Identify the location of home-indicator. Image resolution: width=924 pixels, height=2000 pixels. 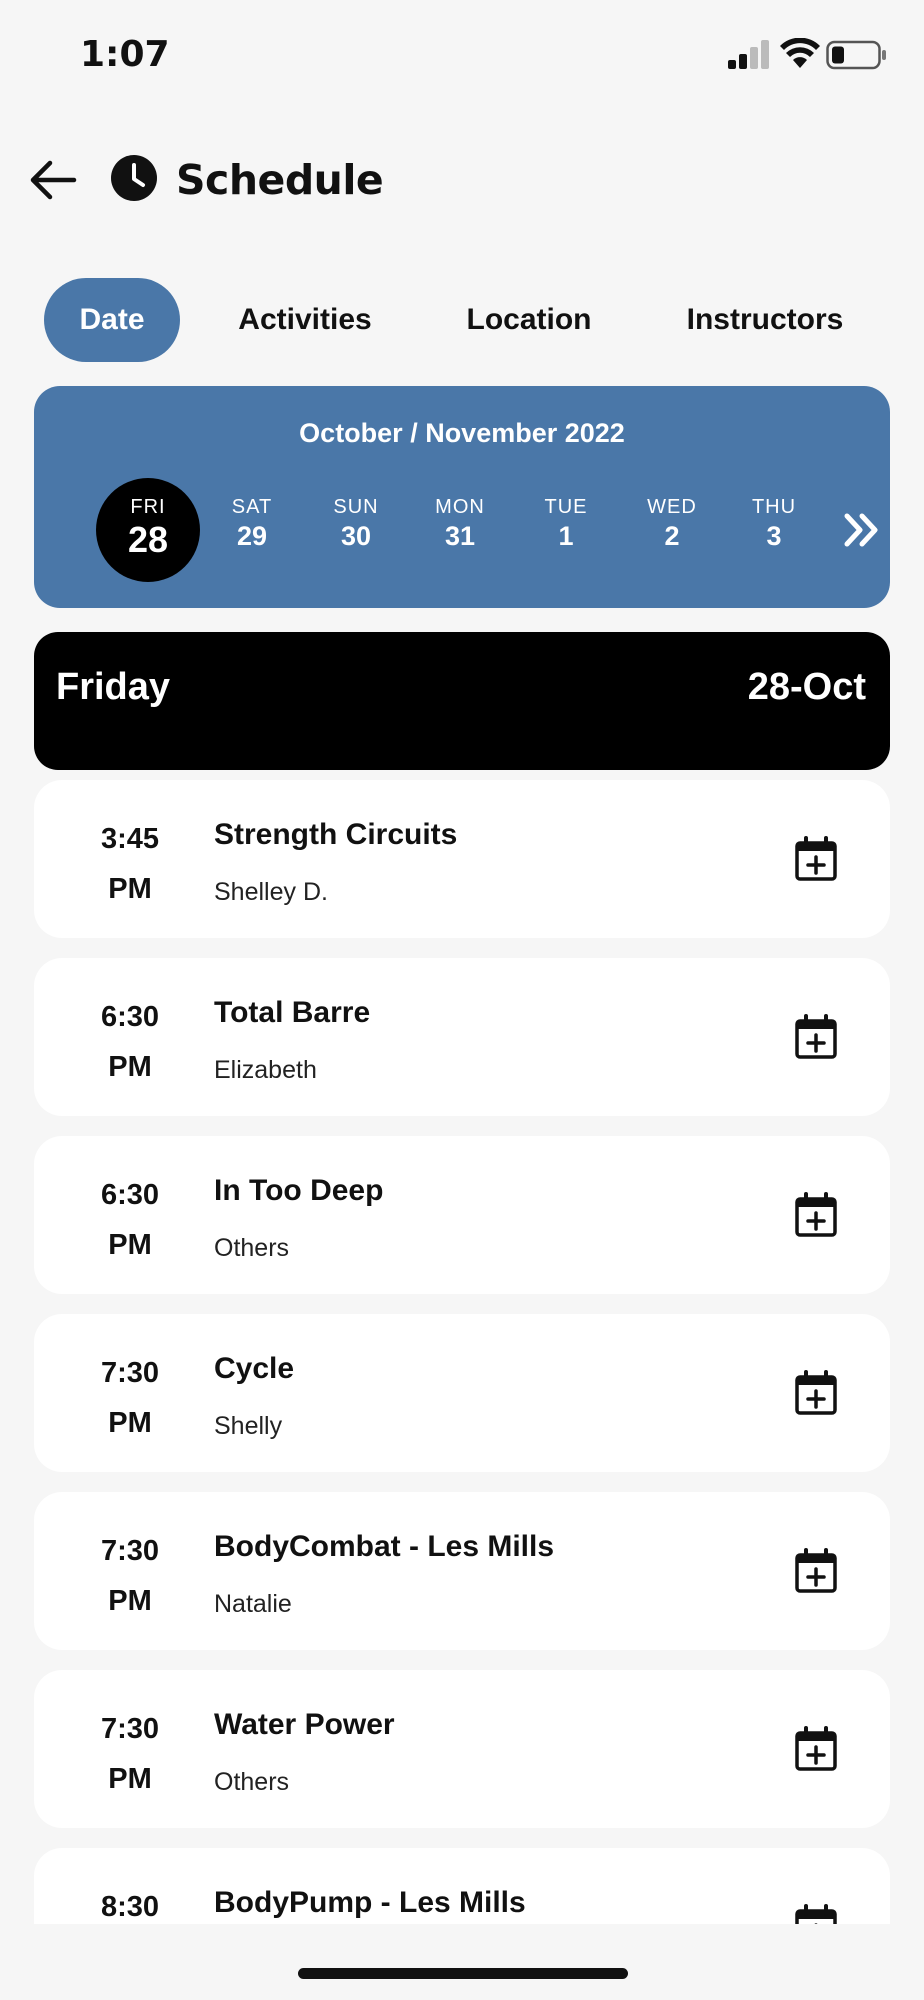
(463, 1973).